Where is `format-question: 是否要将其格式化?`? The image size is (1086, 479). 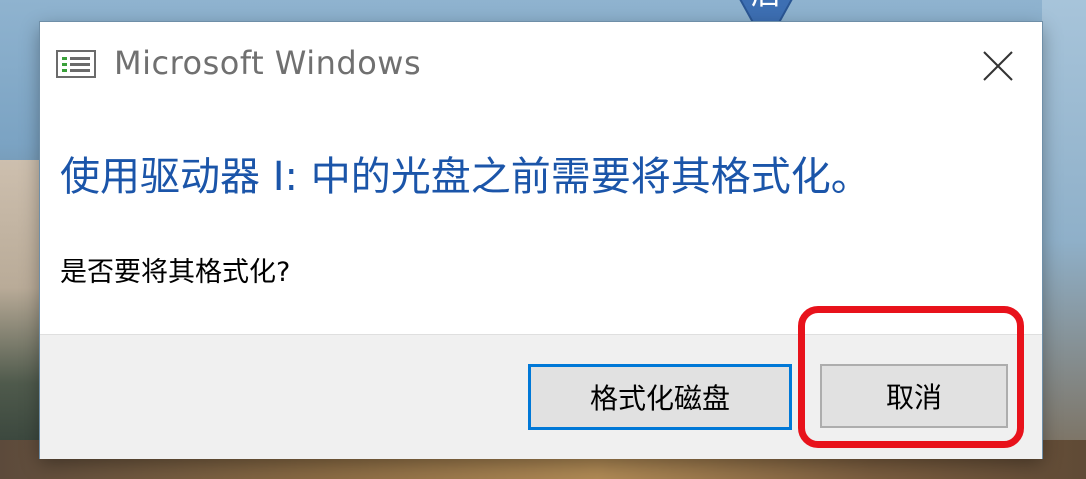 format-question: 是否要将其格式化? is located at coordinates (175, 272).